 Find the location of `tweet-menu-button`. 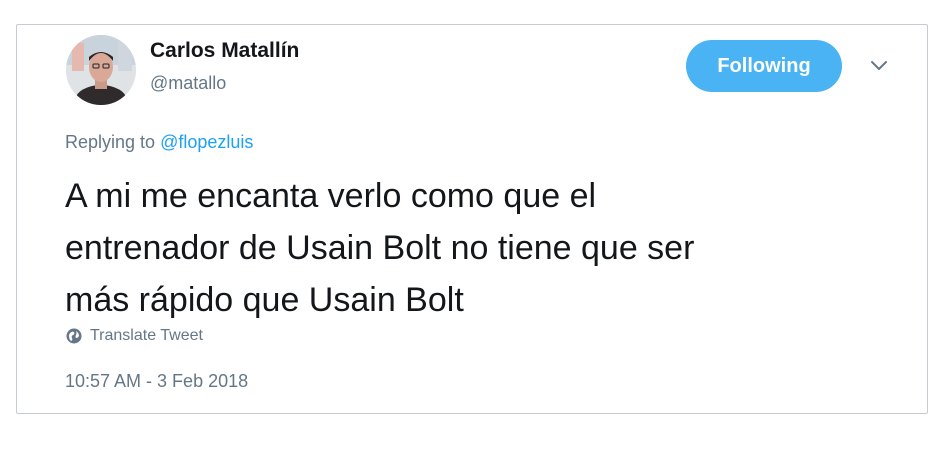

tweet-menu-button is located at coordinates (879, 66).